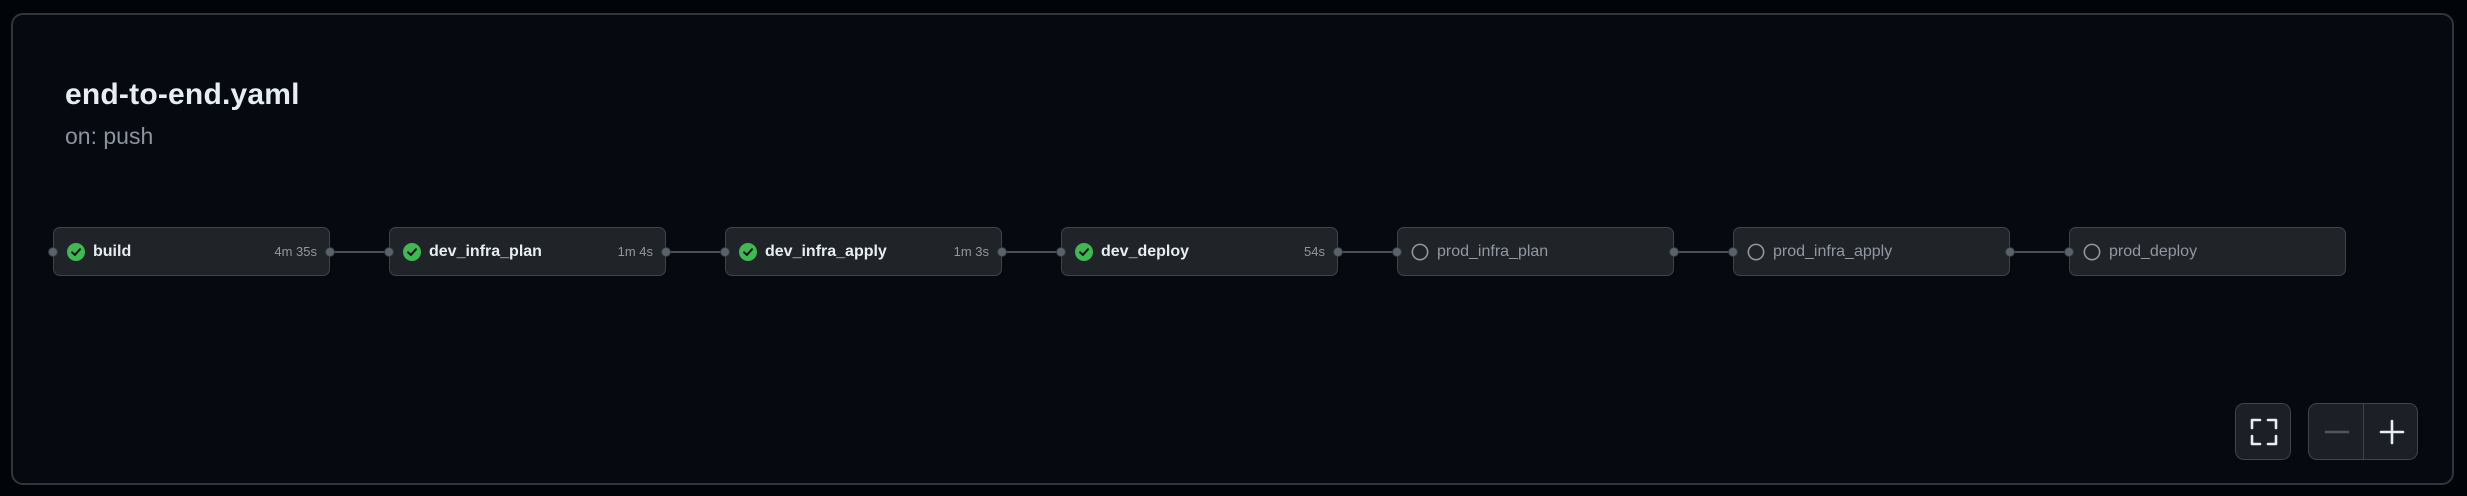 The width and height of the screenshot is (2467, 496). I want to click on job-card-dev-deploy: dev_deploy 54s, so click(1199, 251).